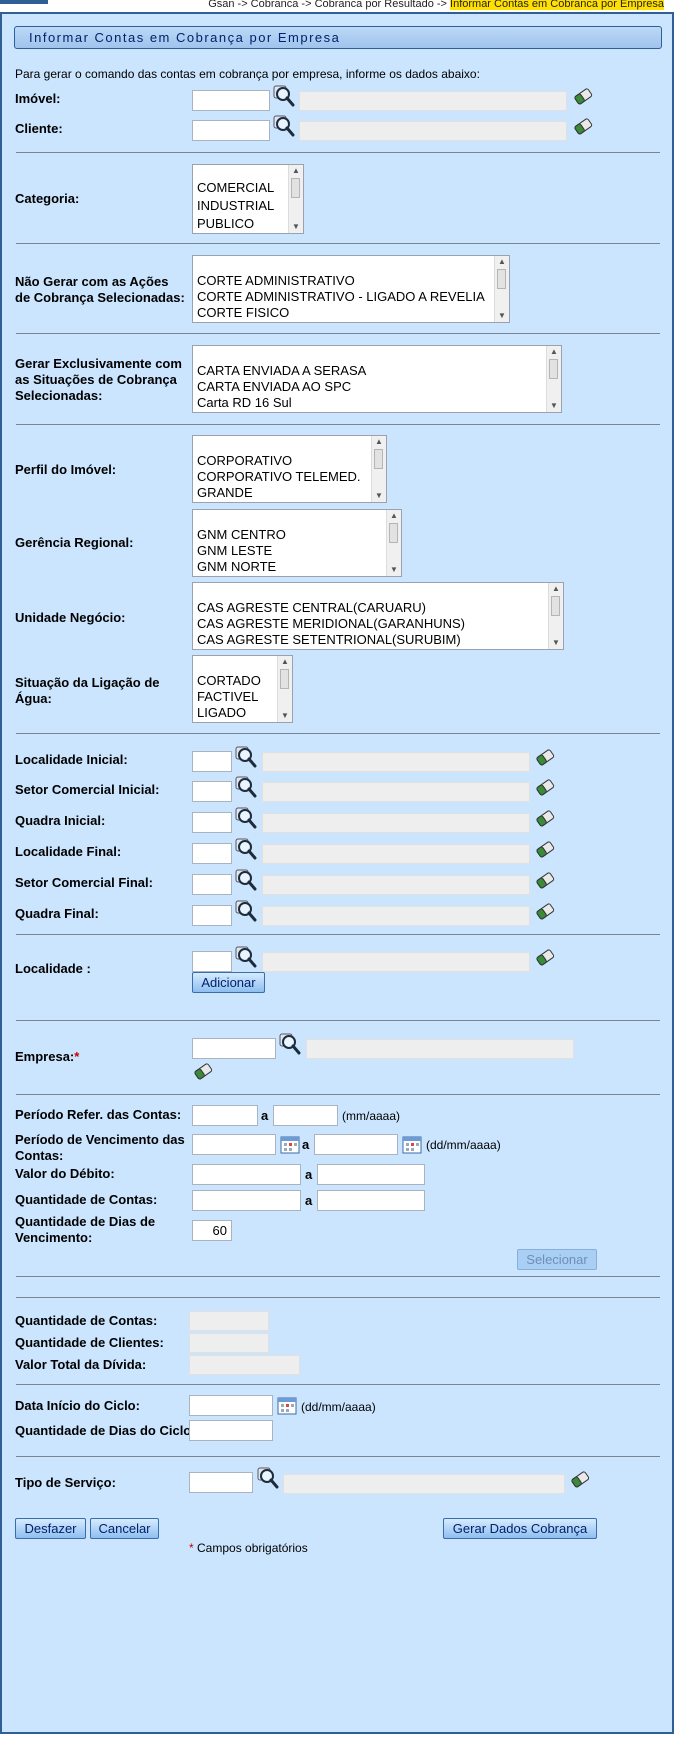 Image resolution: width=678 pixels, height=1737 pixels. What do you see at coordinates (545, 818) in the screenshot?
I see `quadra-inicial-clear-icon` at bounding box center [545, 818].